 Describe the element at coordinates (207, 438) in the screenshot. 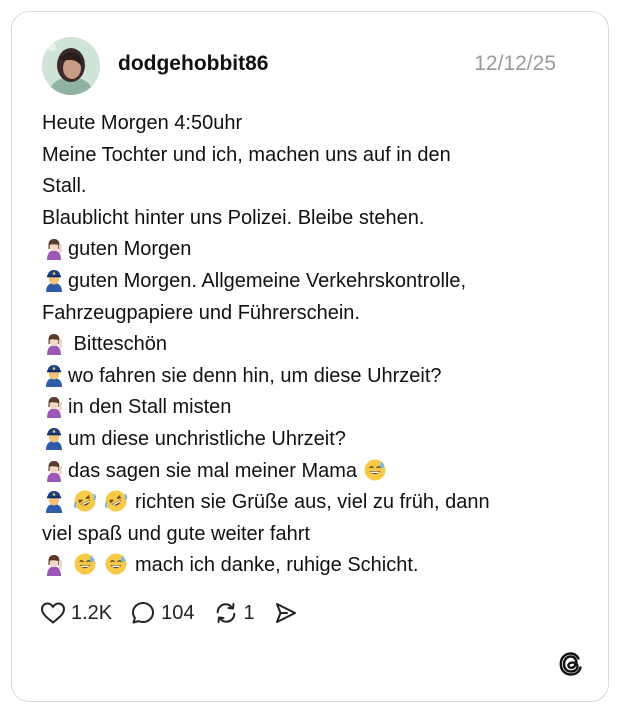

I see `post-text: um diese unchristliche Uhrzeit?` at that location.